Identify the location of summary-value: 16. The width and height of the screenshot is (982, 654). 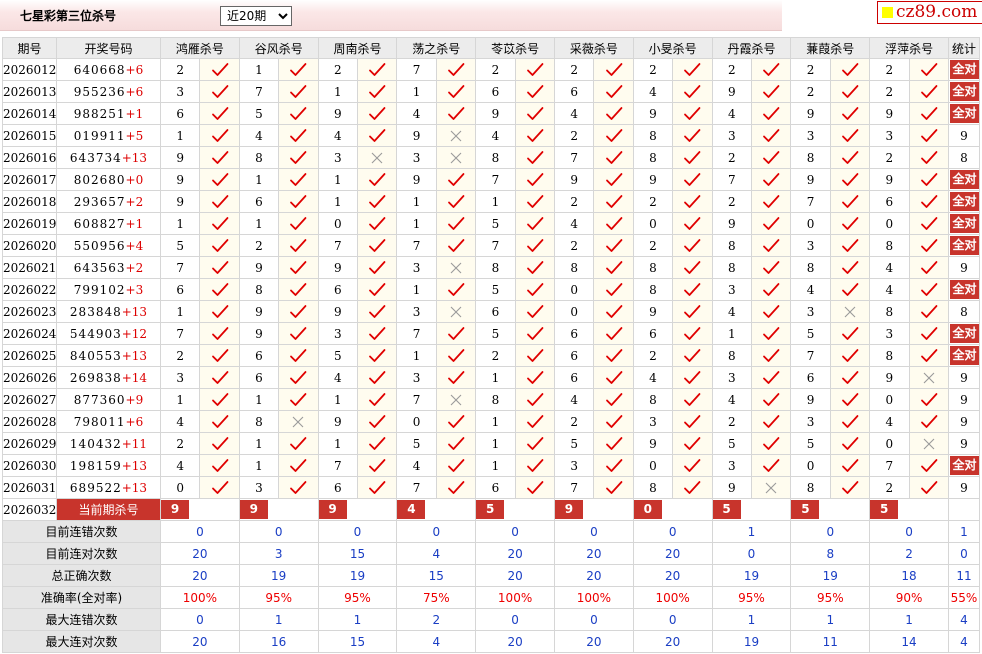
(278, 641).